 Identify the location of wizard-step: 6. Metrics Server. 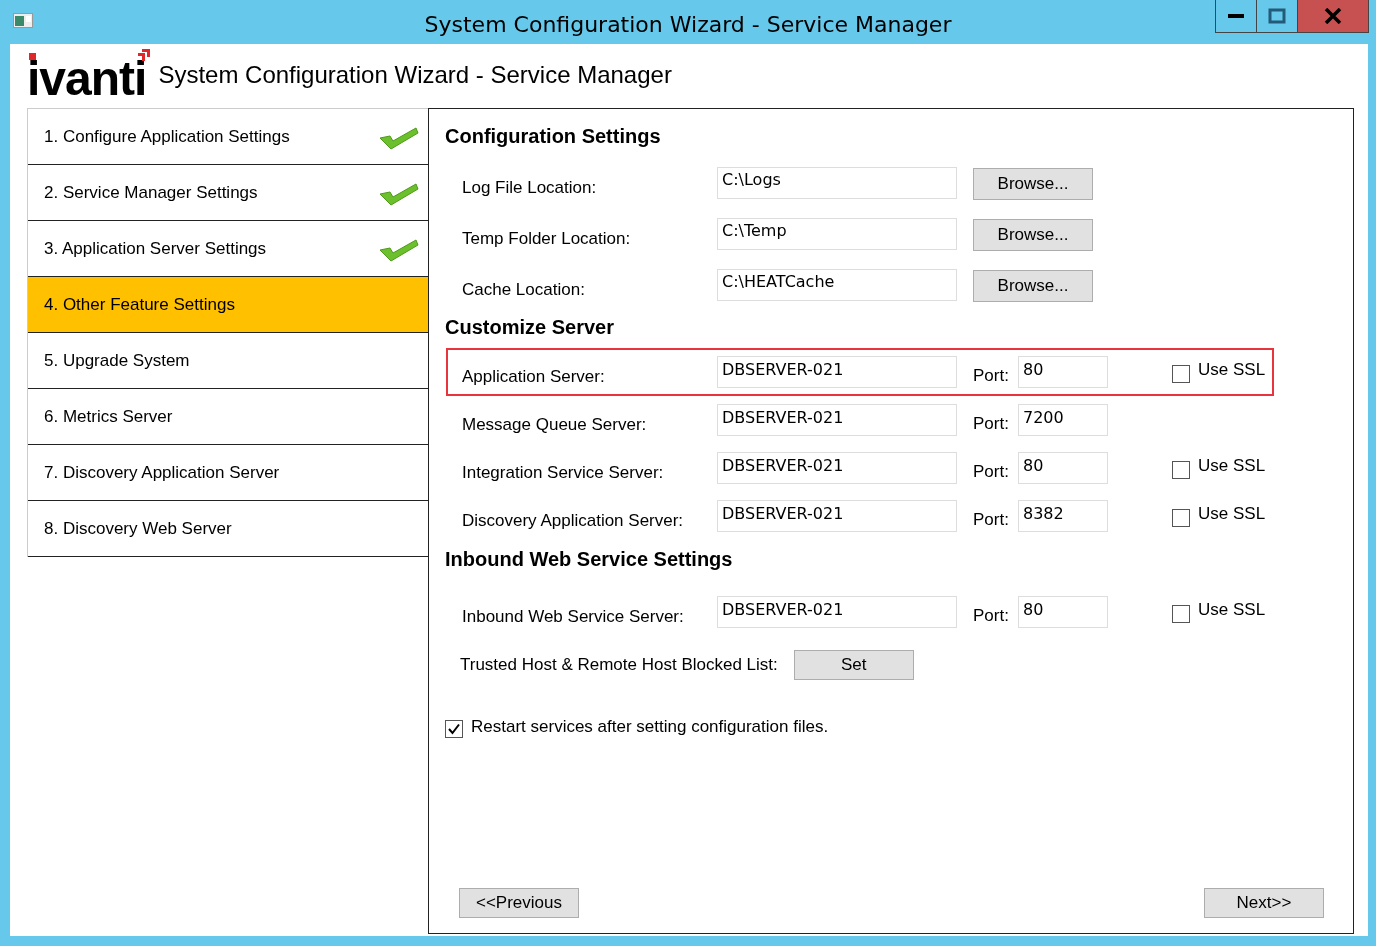
(228, 417).